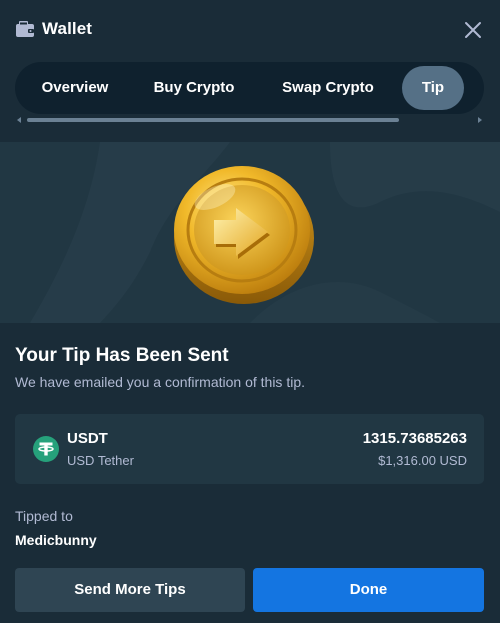 The width and height of the screenshot is (500, 623). I want to click on asset-name: USD Tether, so click(100, 460).